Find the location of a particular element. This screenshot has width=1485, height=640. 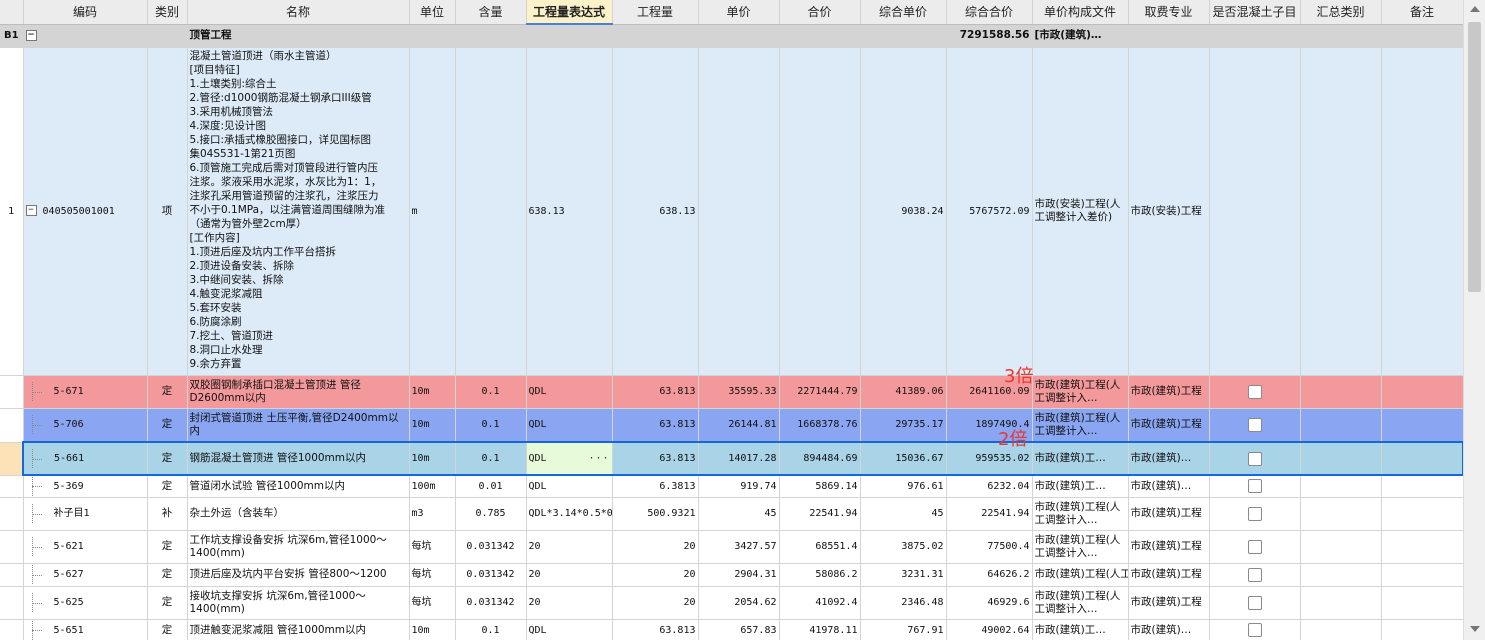

col-header-unit: 单位 is located at coordinates (432, 12).